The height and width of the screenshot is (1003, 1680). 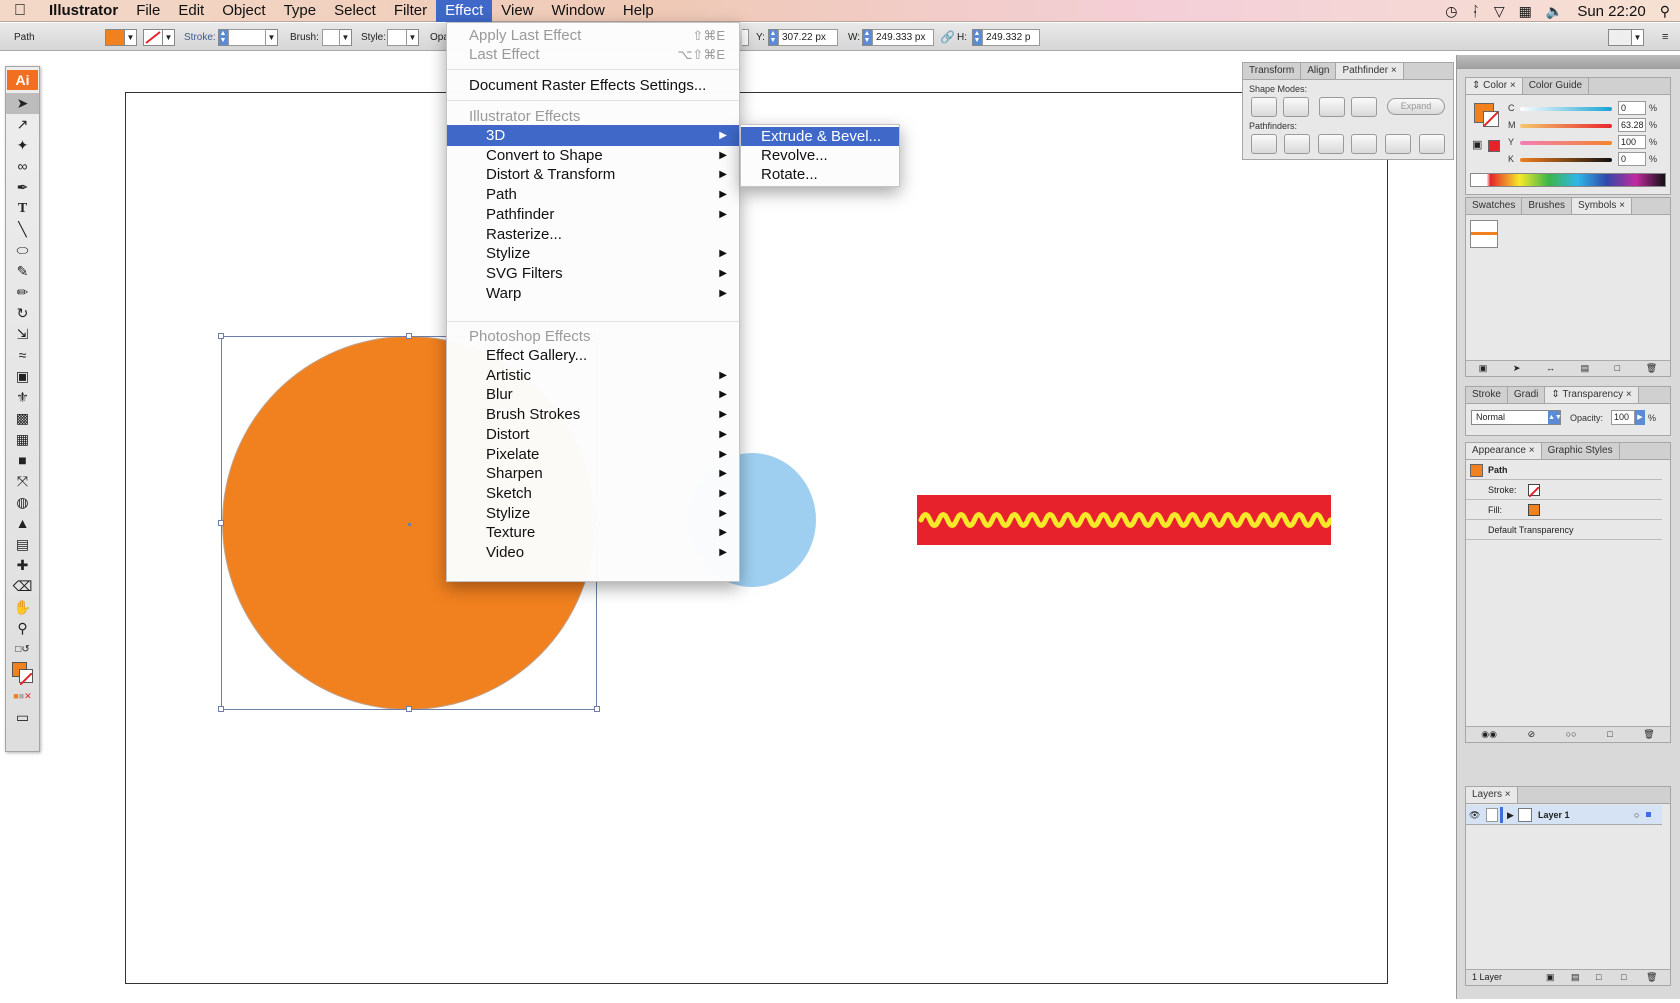 I want to click on tab-align: Align, so click(x=1319, y=71).